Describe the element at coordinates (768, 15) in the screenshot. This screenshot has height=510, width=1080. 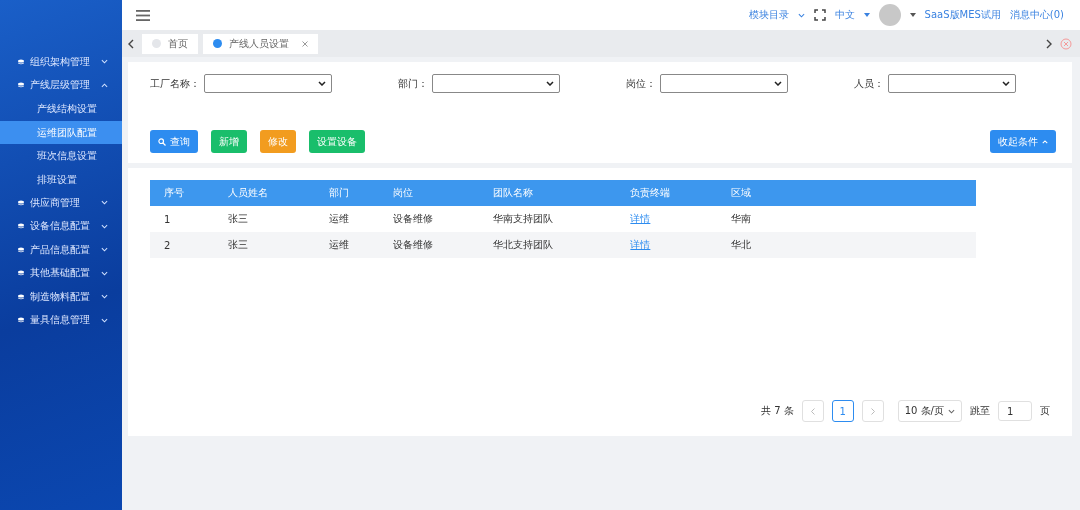
I see `module-menu: 模块目录` at that location.